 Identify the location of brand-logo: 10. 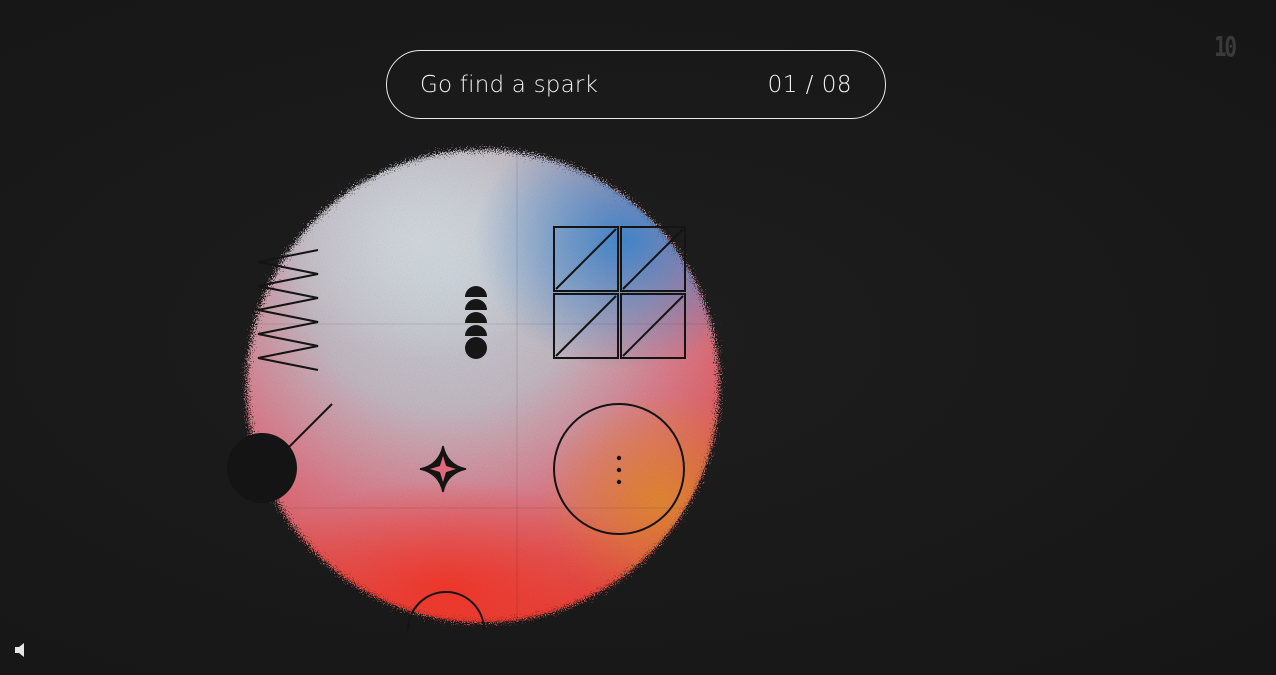
(1225, 47).